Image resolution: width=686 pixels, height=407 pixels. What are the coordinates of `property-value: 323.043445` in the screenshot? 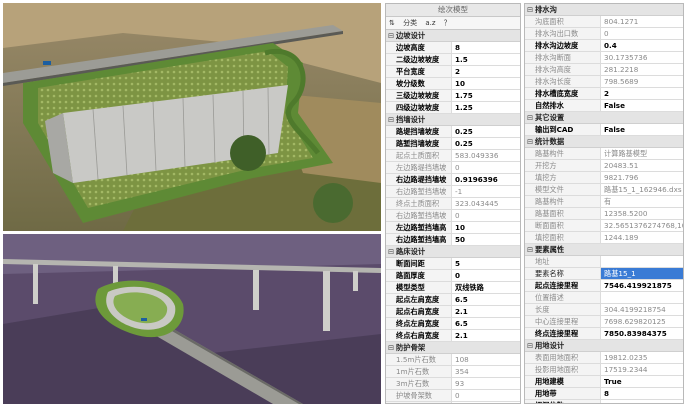 It's located at (486, 203).